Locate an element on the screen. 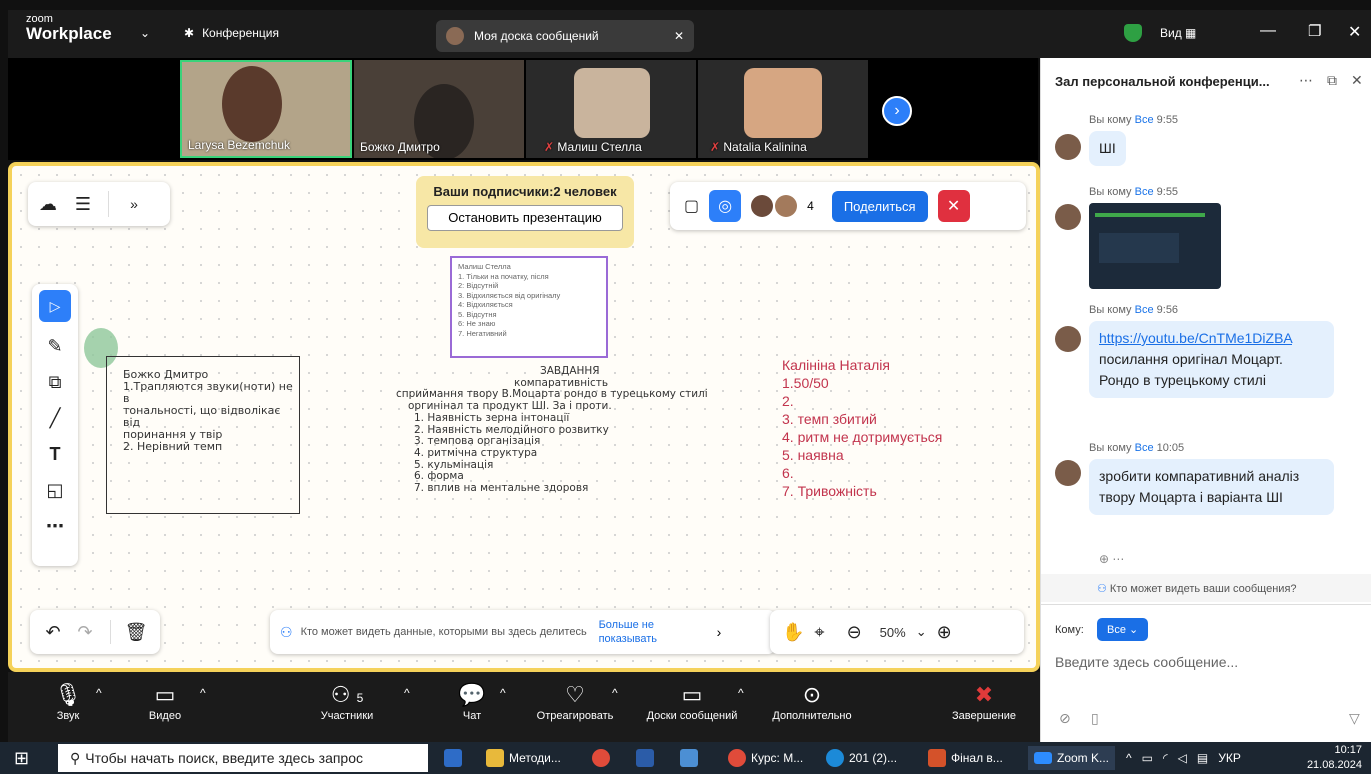  people-icon: ⚇ is located at coordinates (1103, 589).